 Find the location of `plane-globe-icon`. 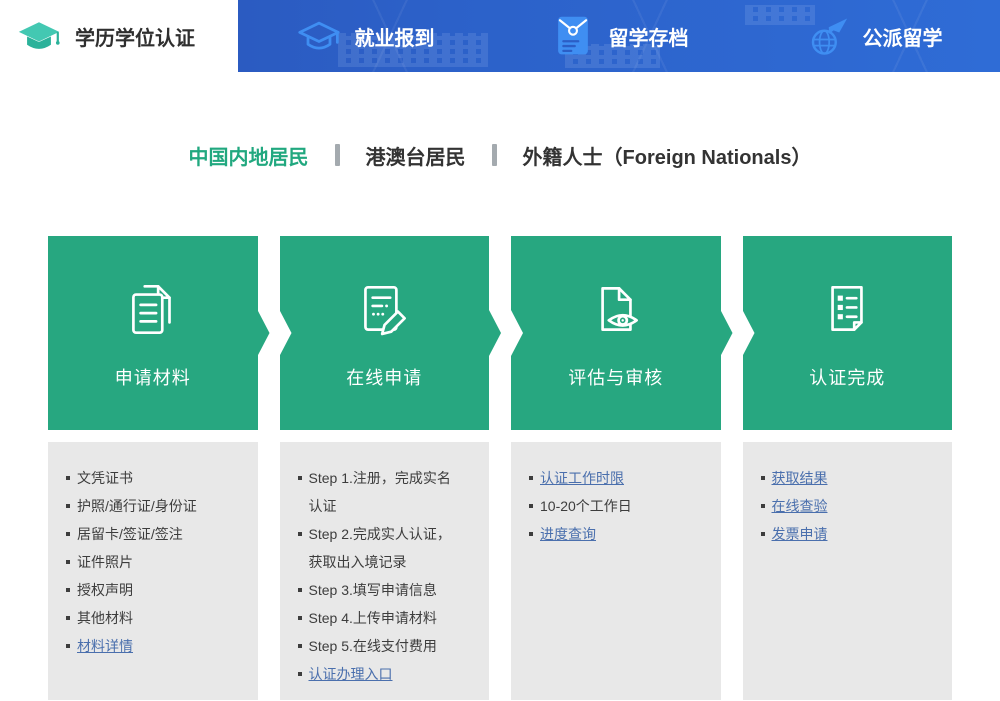

plane-globe-icon is located at coordinates (827, 36).